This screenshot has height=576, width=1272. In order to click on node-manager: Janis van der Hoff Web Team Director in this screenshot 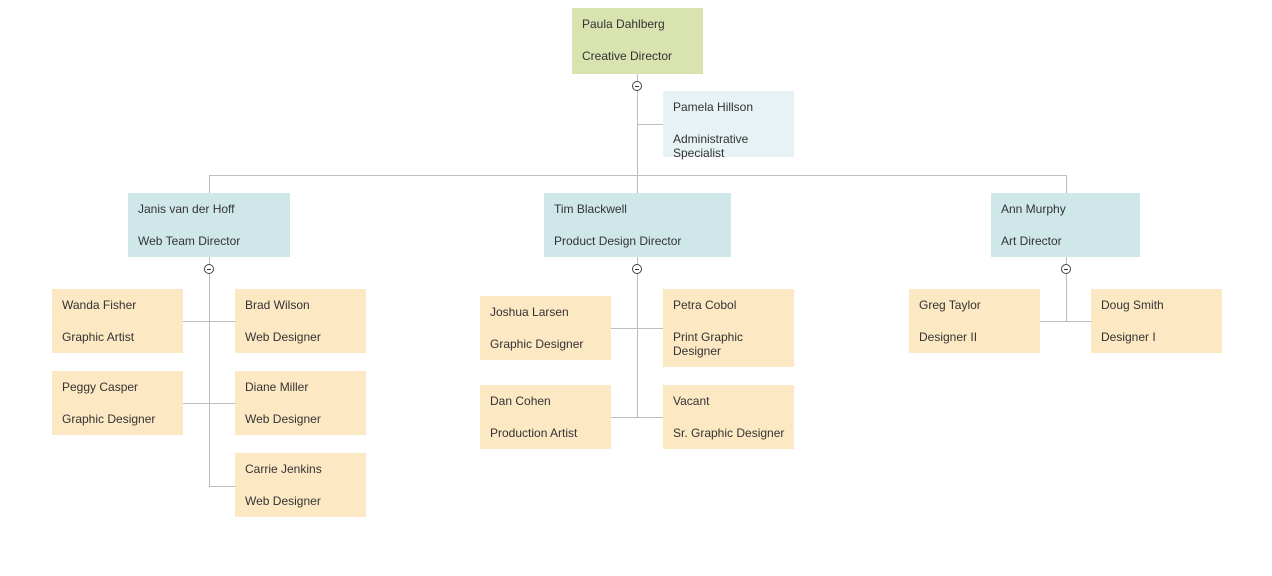, I will do `click(209, 225)`.